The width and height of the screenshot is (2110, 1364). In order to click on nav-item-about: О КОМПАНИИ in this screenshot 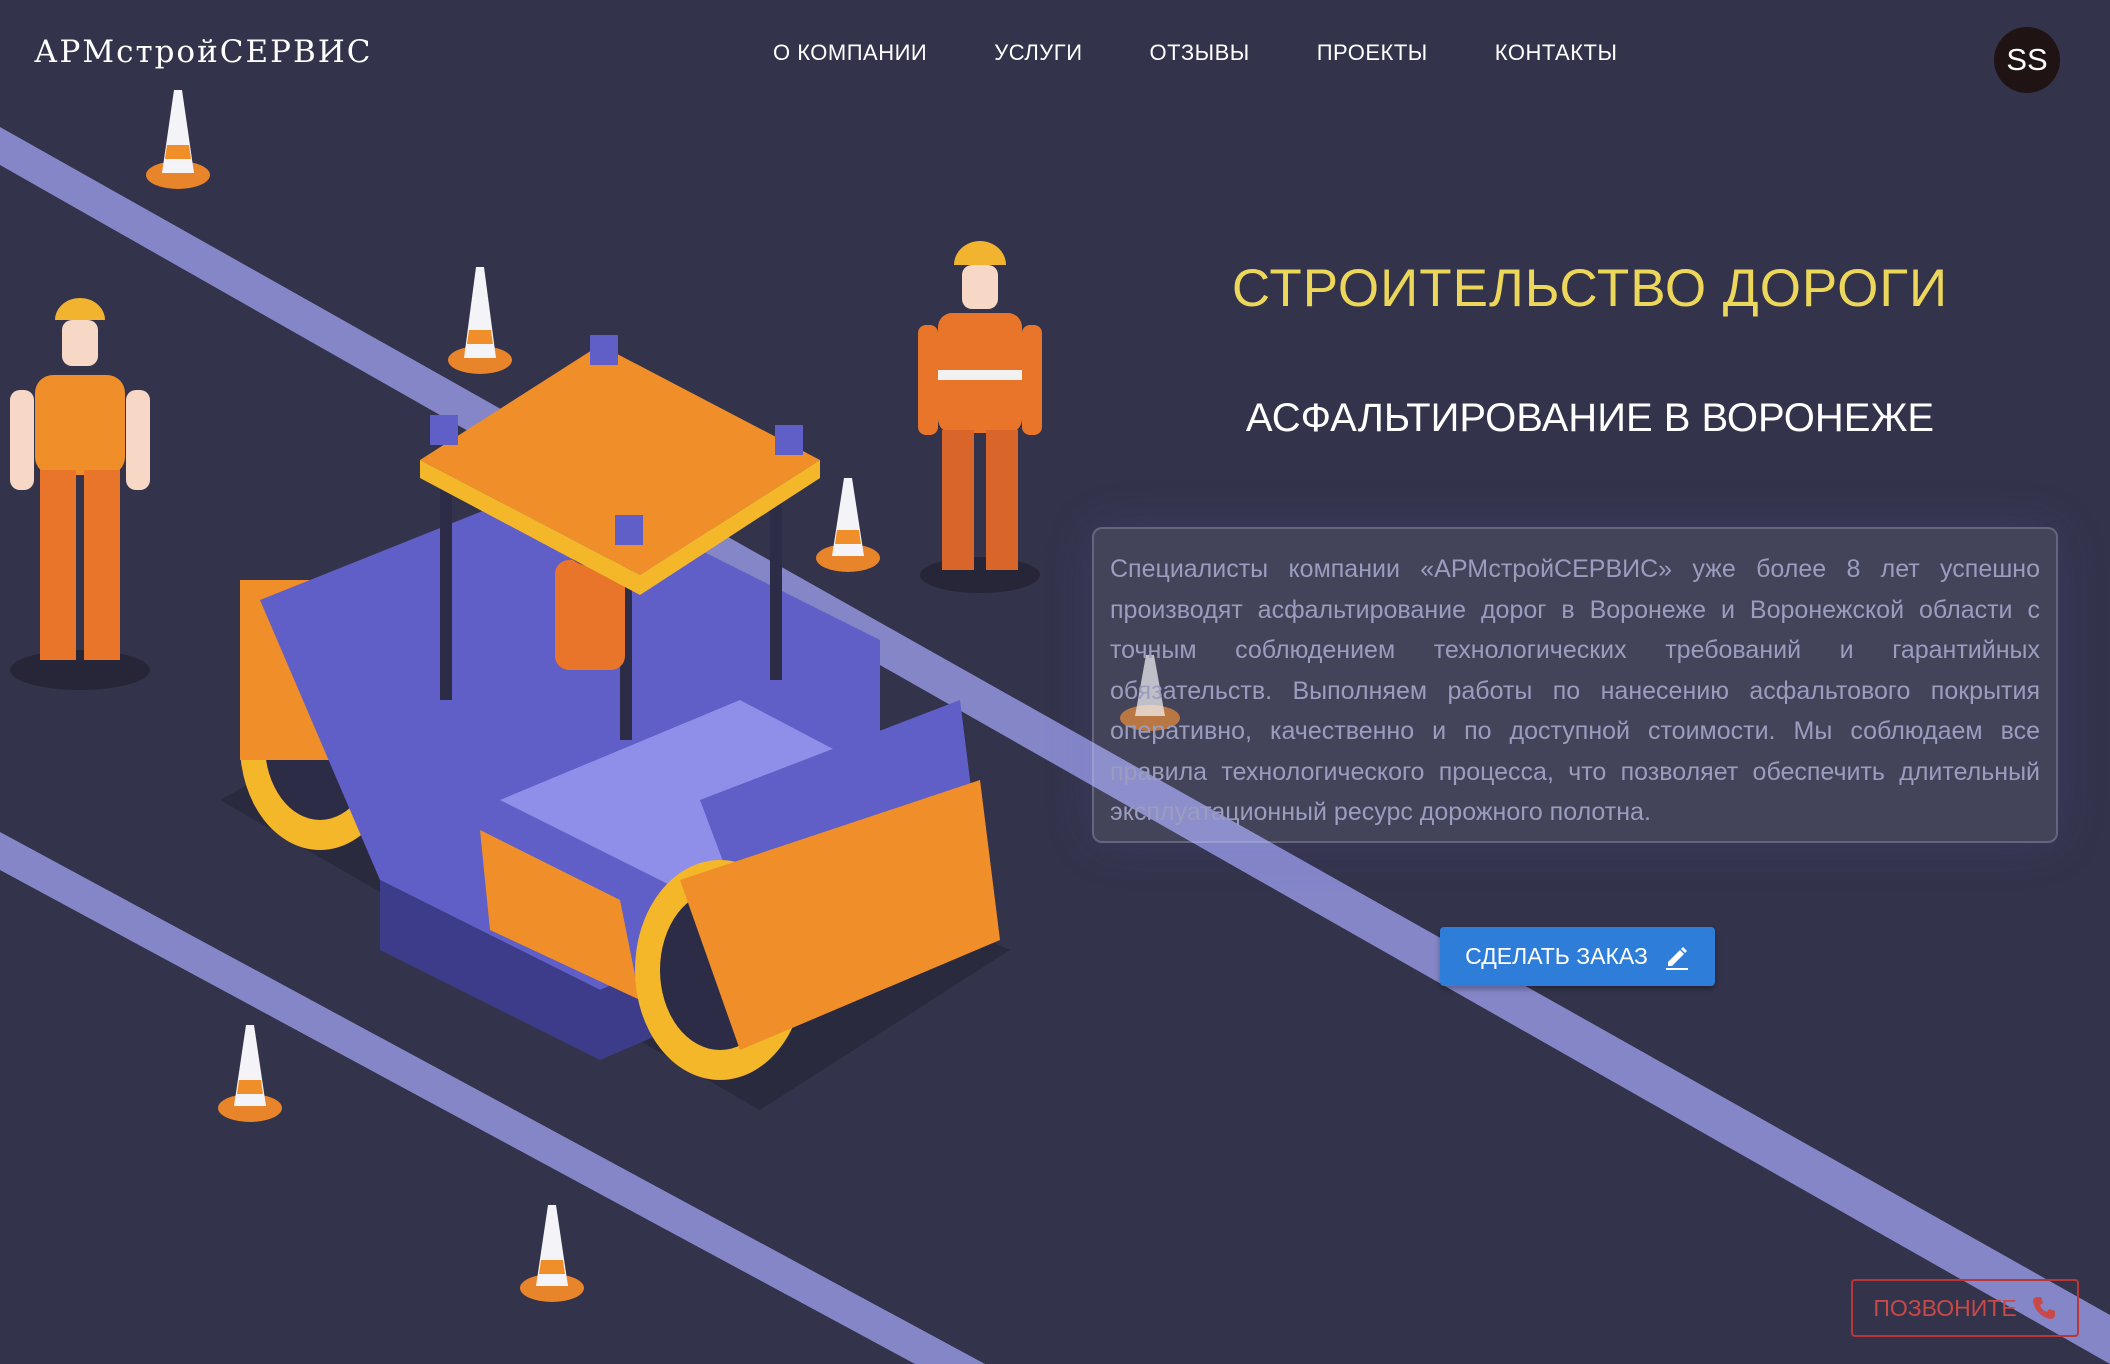, I will do `click(850, 53)`.